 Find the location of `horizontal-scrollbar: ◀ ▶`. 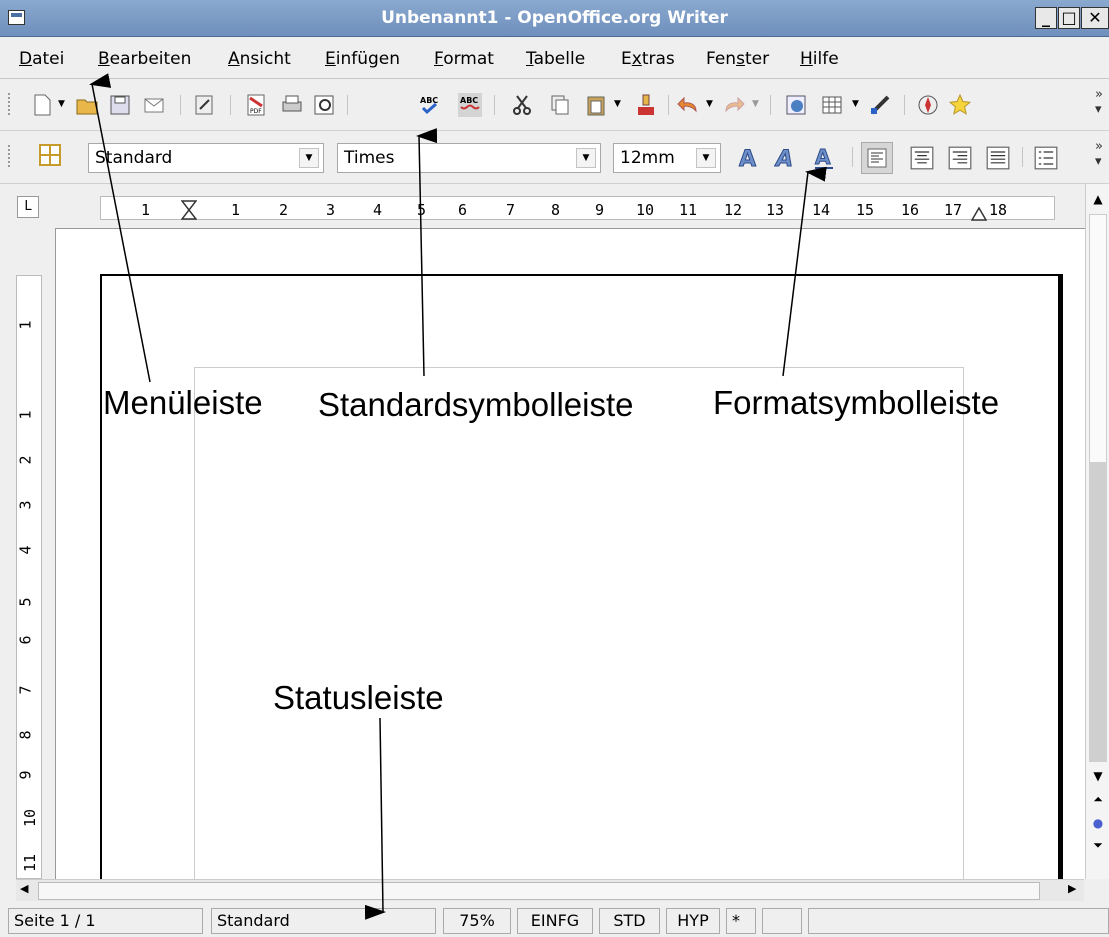

horizontal-scrollbar: ◀ ▶ is located at coordinates (550, 890).